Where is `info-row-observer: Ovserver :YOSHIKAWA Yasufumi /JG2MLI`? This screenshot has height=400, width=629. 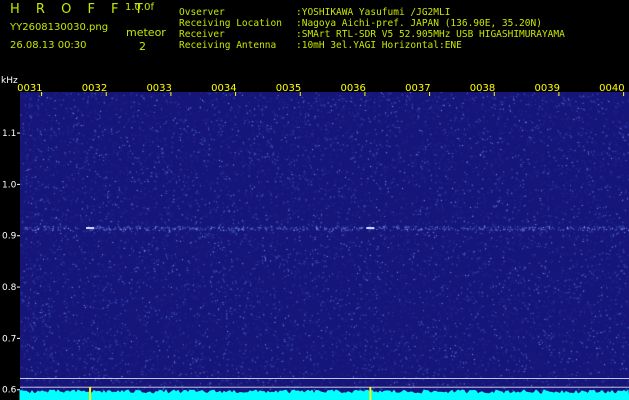 info-row-observer: Ovserver :YOSHIKAWA Yasufumi /JG2MLI is located at coordinates (314, 13).